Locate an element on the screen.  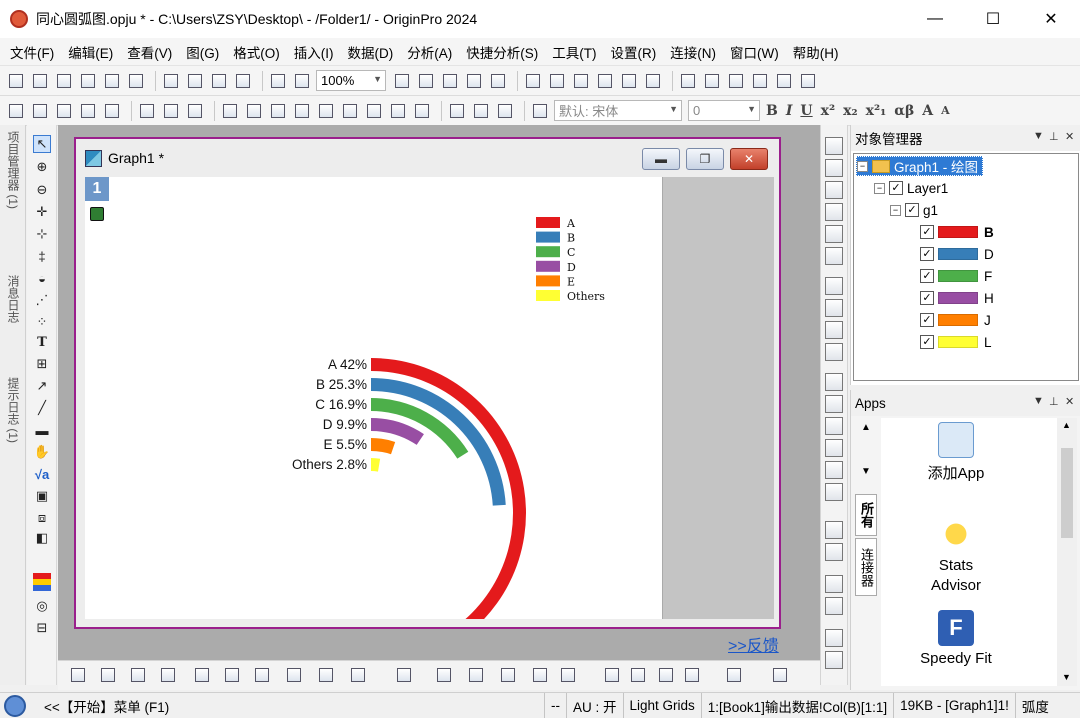
menu-quick-analysis: 快捷分析(S) is located at coordinates (502, 52).